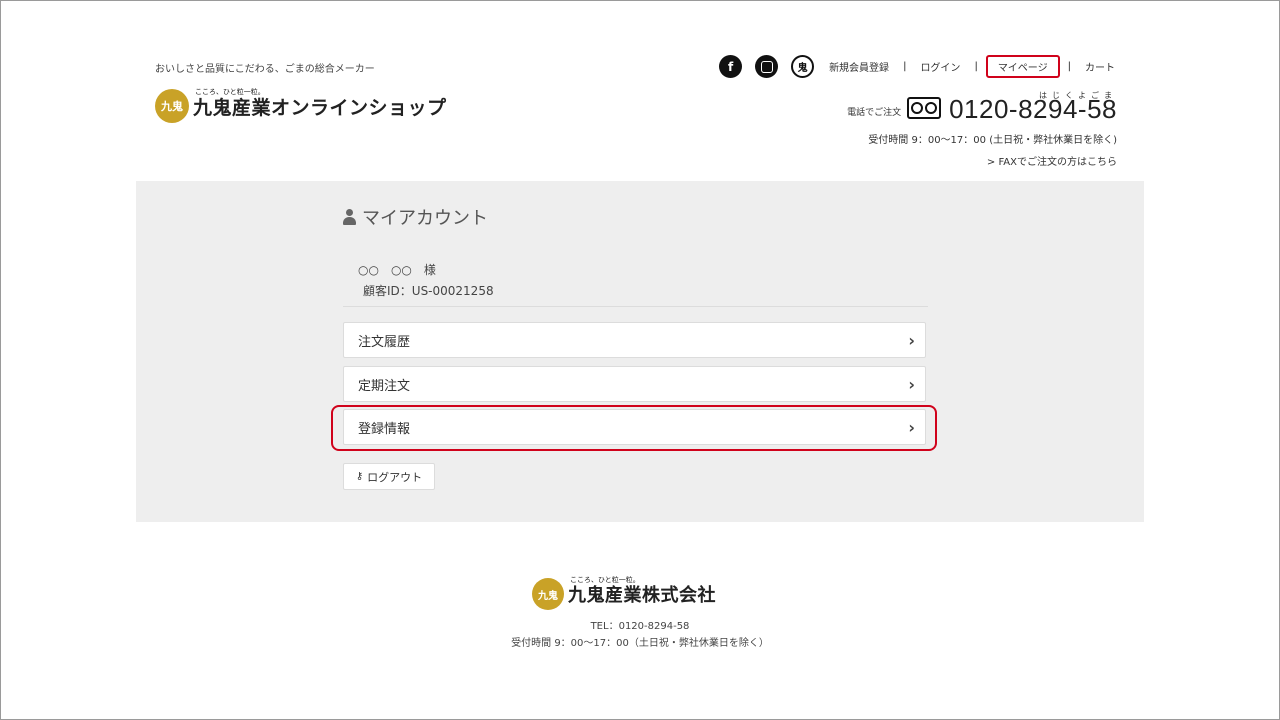 The image size is (1280, 720). What do you see at coordinates (634, 384) in the screenshot?
I see `menu-subscription-orders: 定期注文 ›` at bounding box center [634, 384].